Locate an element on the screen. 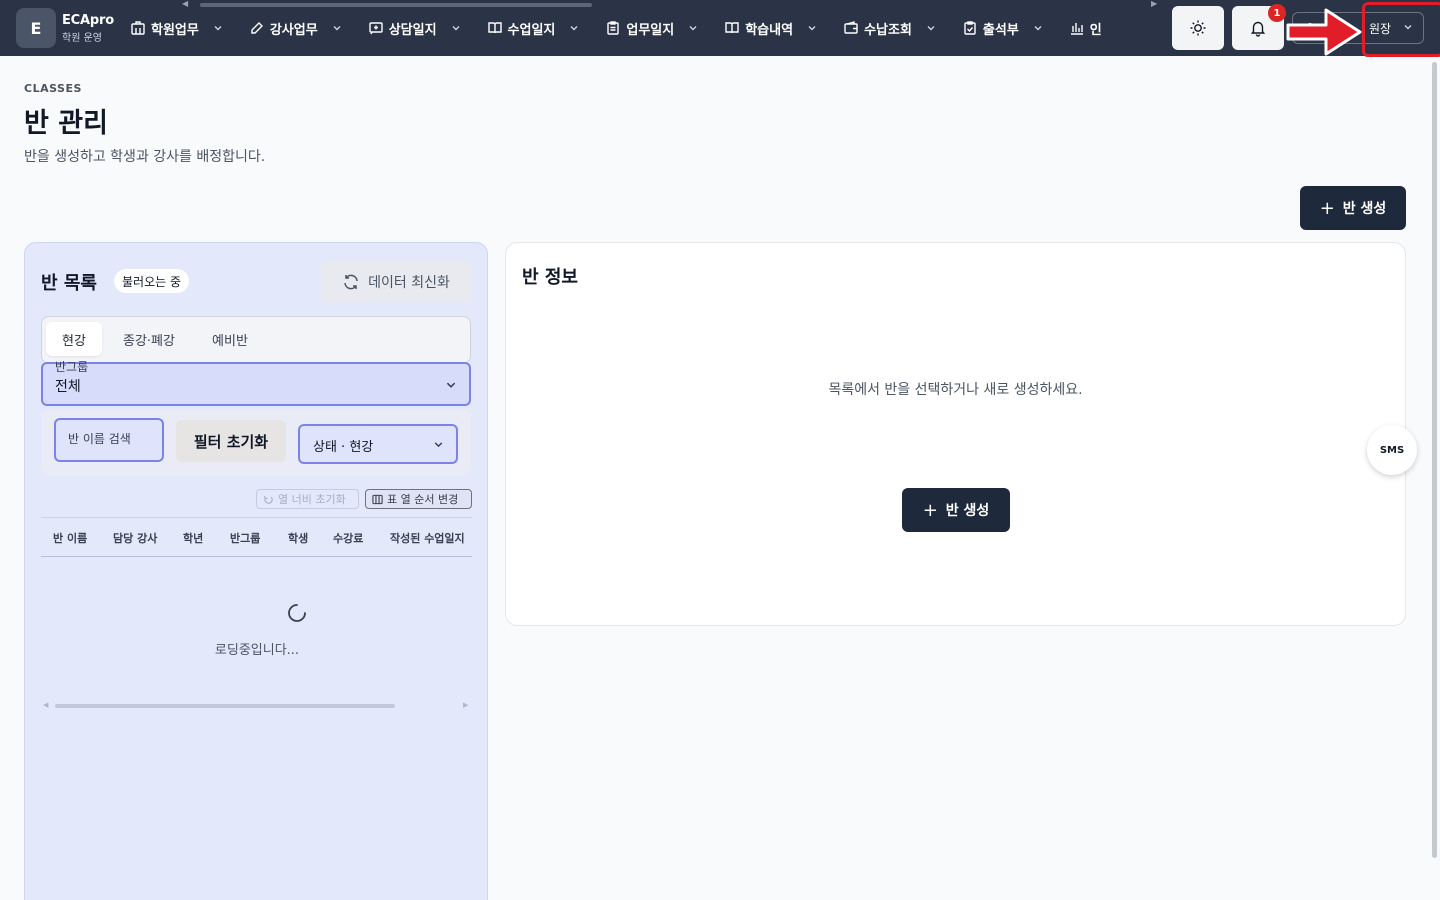  undo-icon is located at coordinates (268, 499).